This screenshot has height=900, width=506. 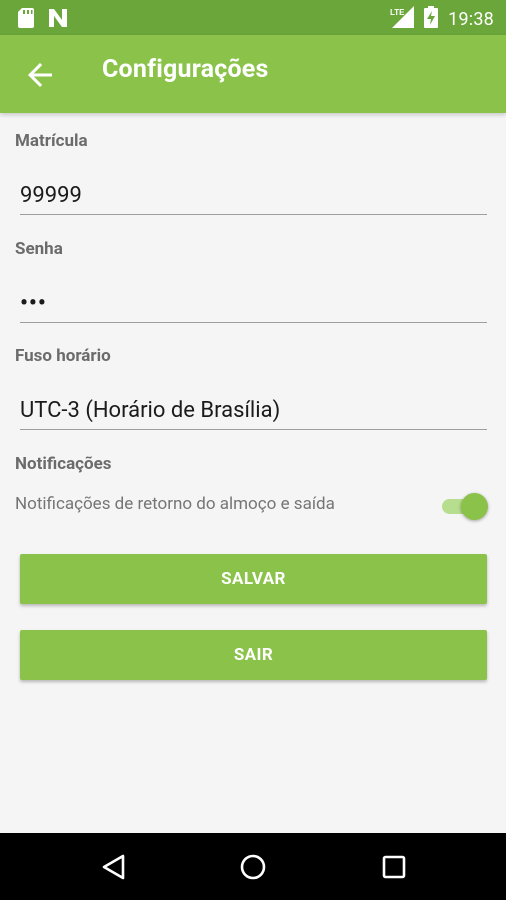 What do you see at coordinates (474, 506) in the screenshot?
I see `toggle-thumb` at bounding box center [474, 506].